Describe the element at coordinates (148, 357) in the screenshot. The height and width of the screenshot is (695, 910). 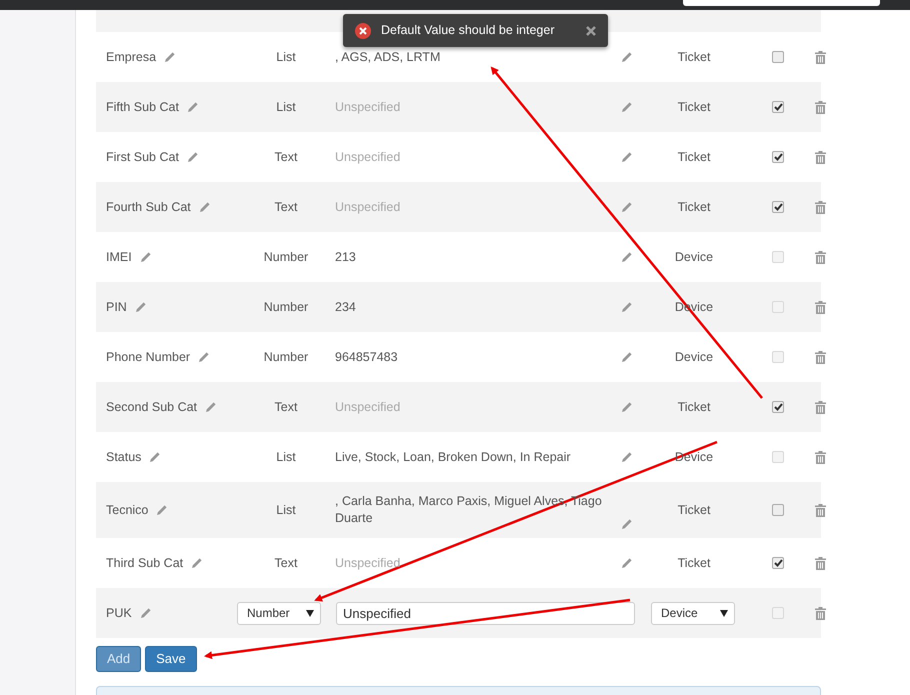
I see `field-name: Phone Number` at that location.